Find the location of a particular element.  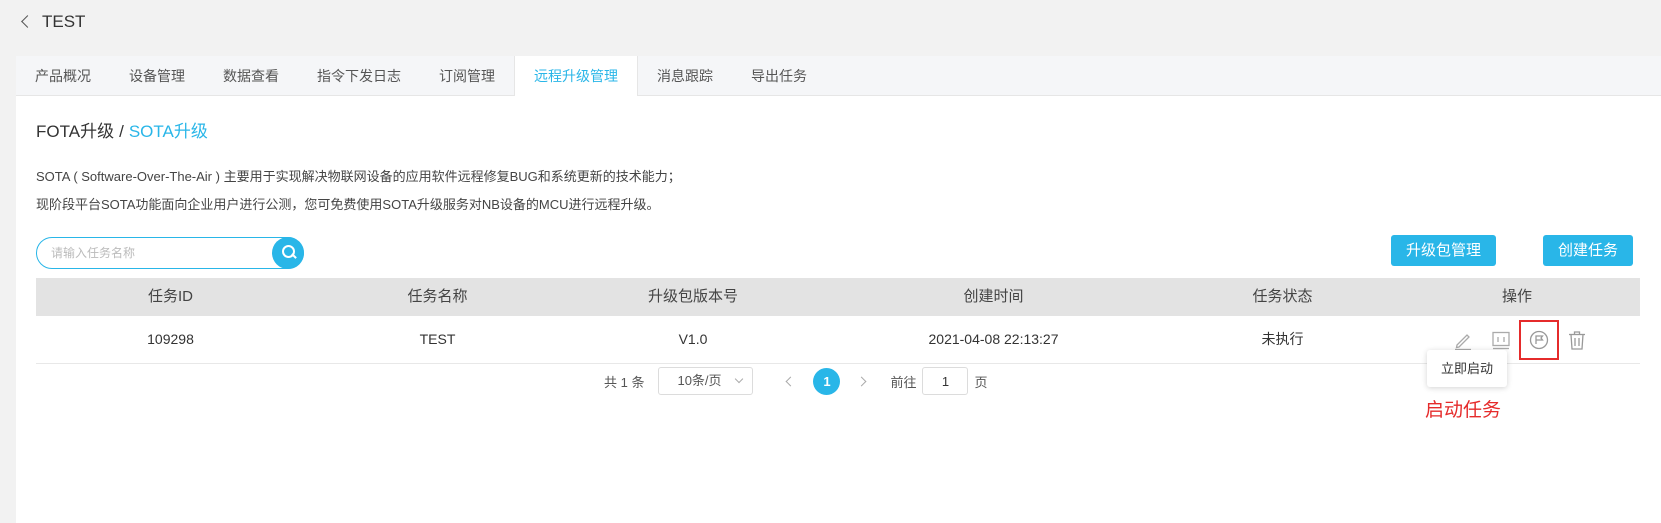

pagination-total: 共 1 条 is located at coordinates (624, 382).